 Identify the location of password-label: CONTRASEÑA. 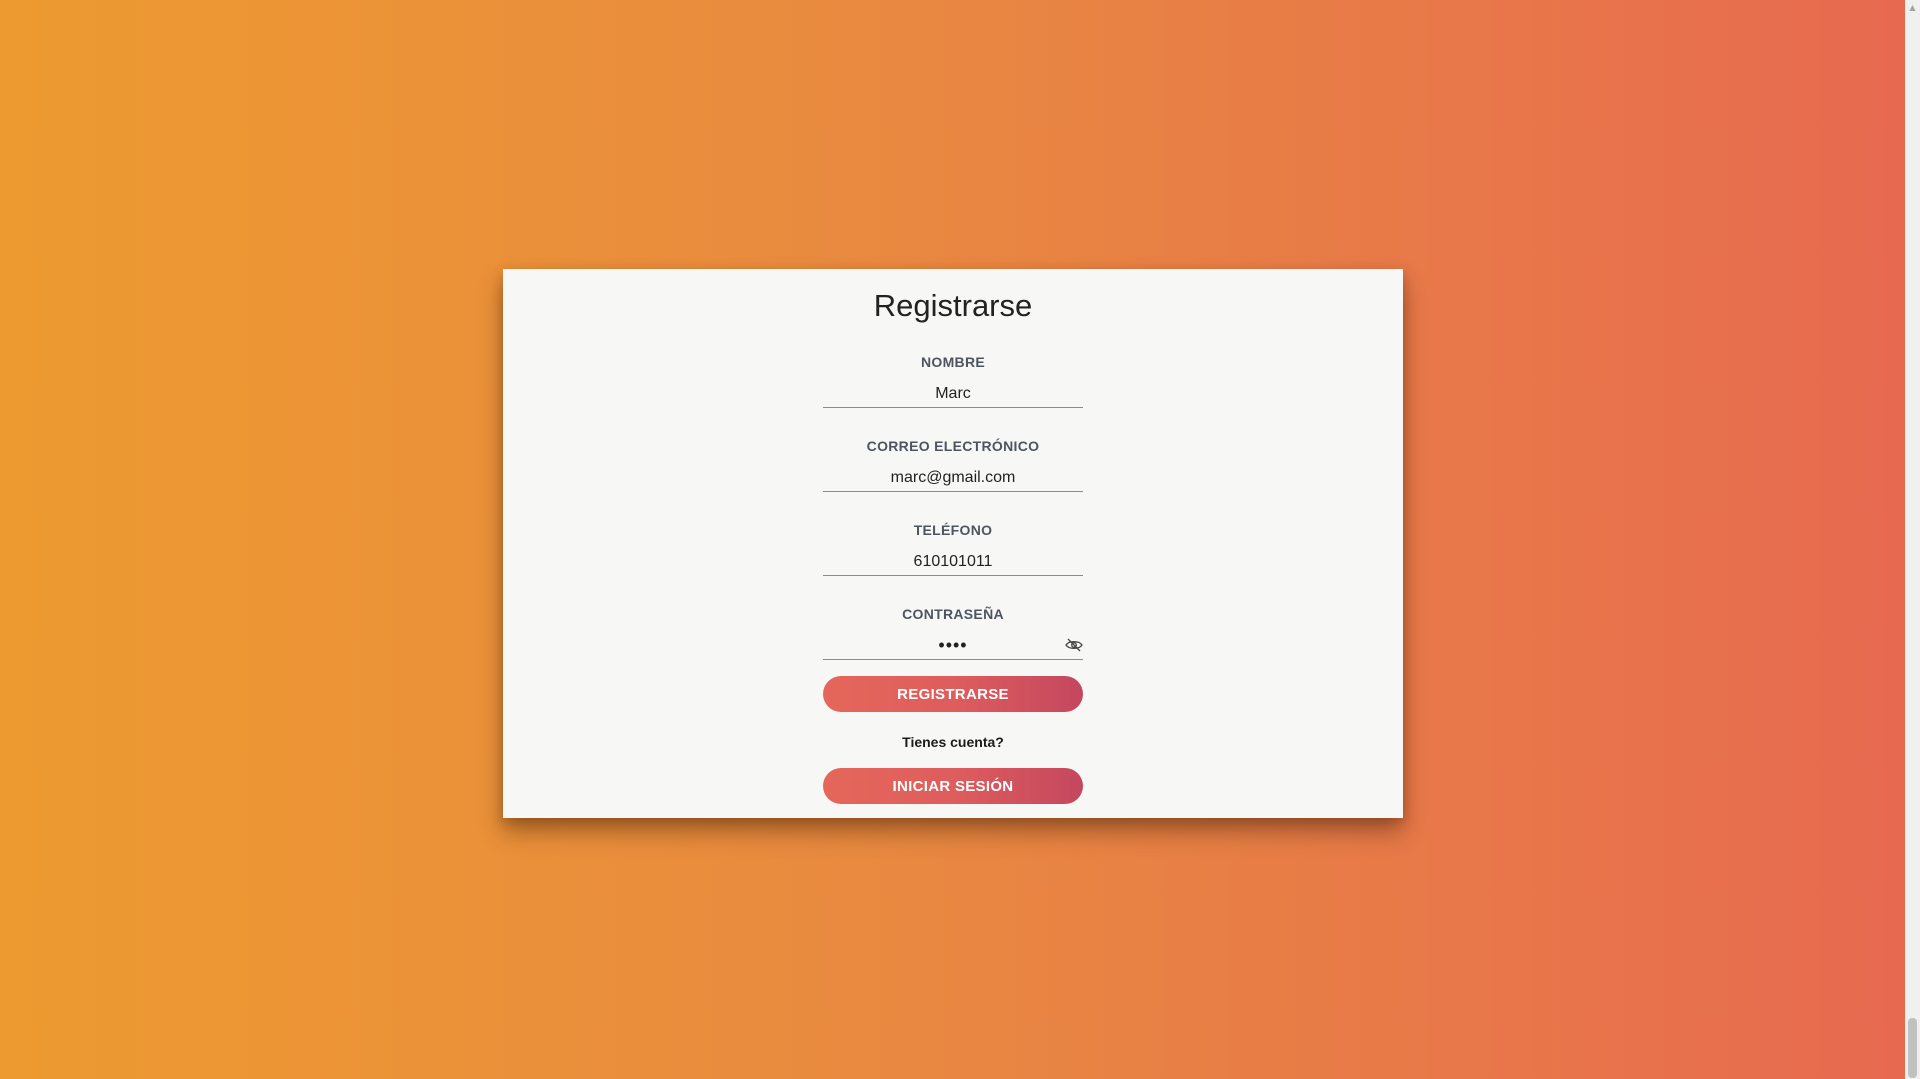
(953, 614).